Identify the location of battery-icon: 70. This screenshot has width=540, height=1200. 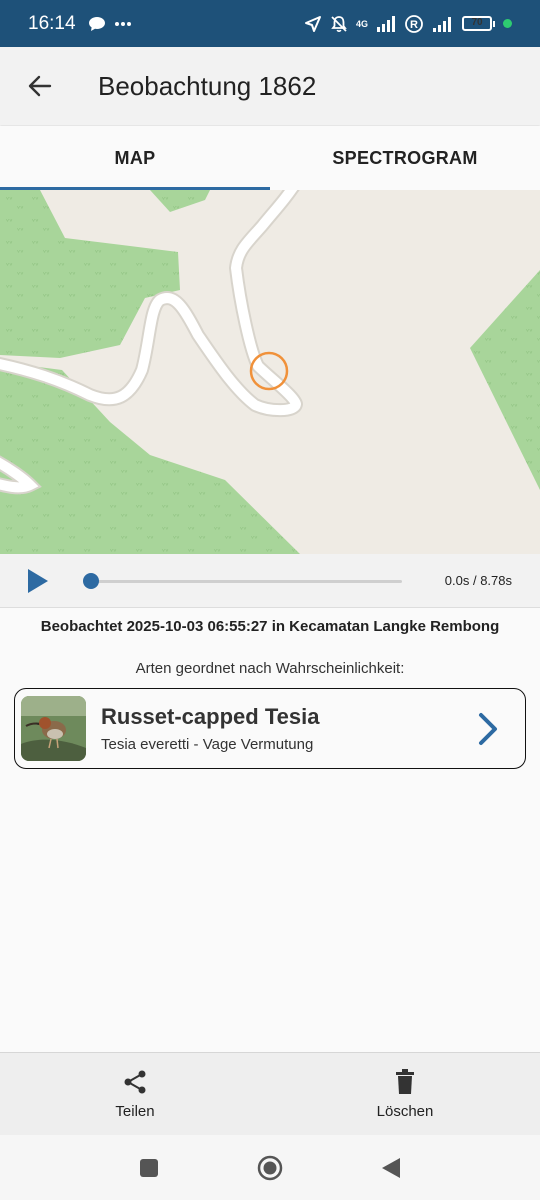
(478, 23).